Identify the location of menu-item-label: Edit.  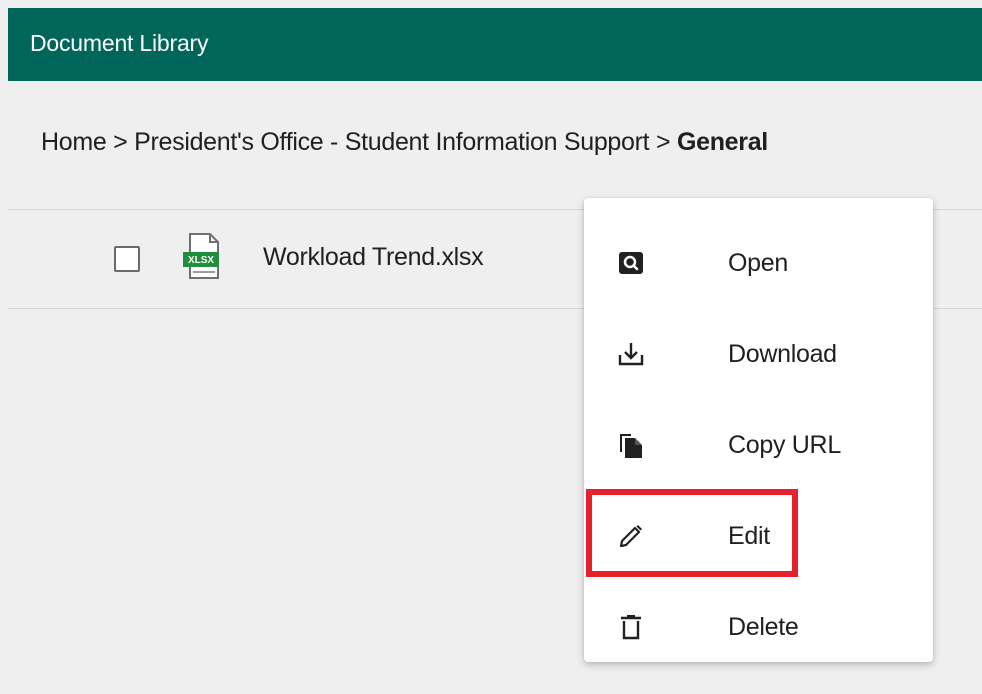
(749, 536).